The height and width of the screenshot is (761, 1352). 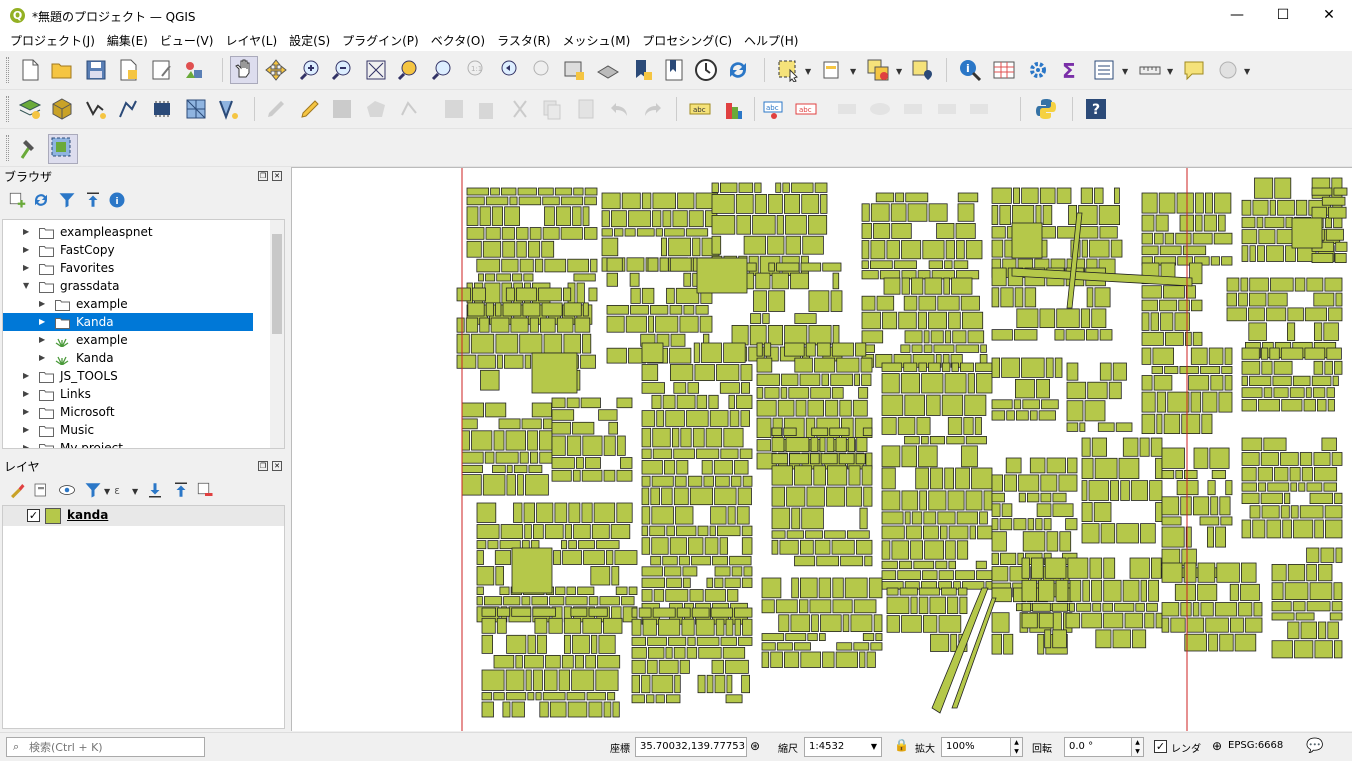 I want to click on menu-settings: 設定(S), so click(x=309, y=41).